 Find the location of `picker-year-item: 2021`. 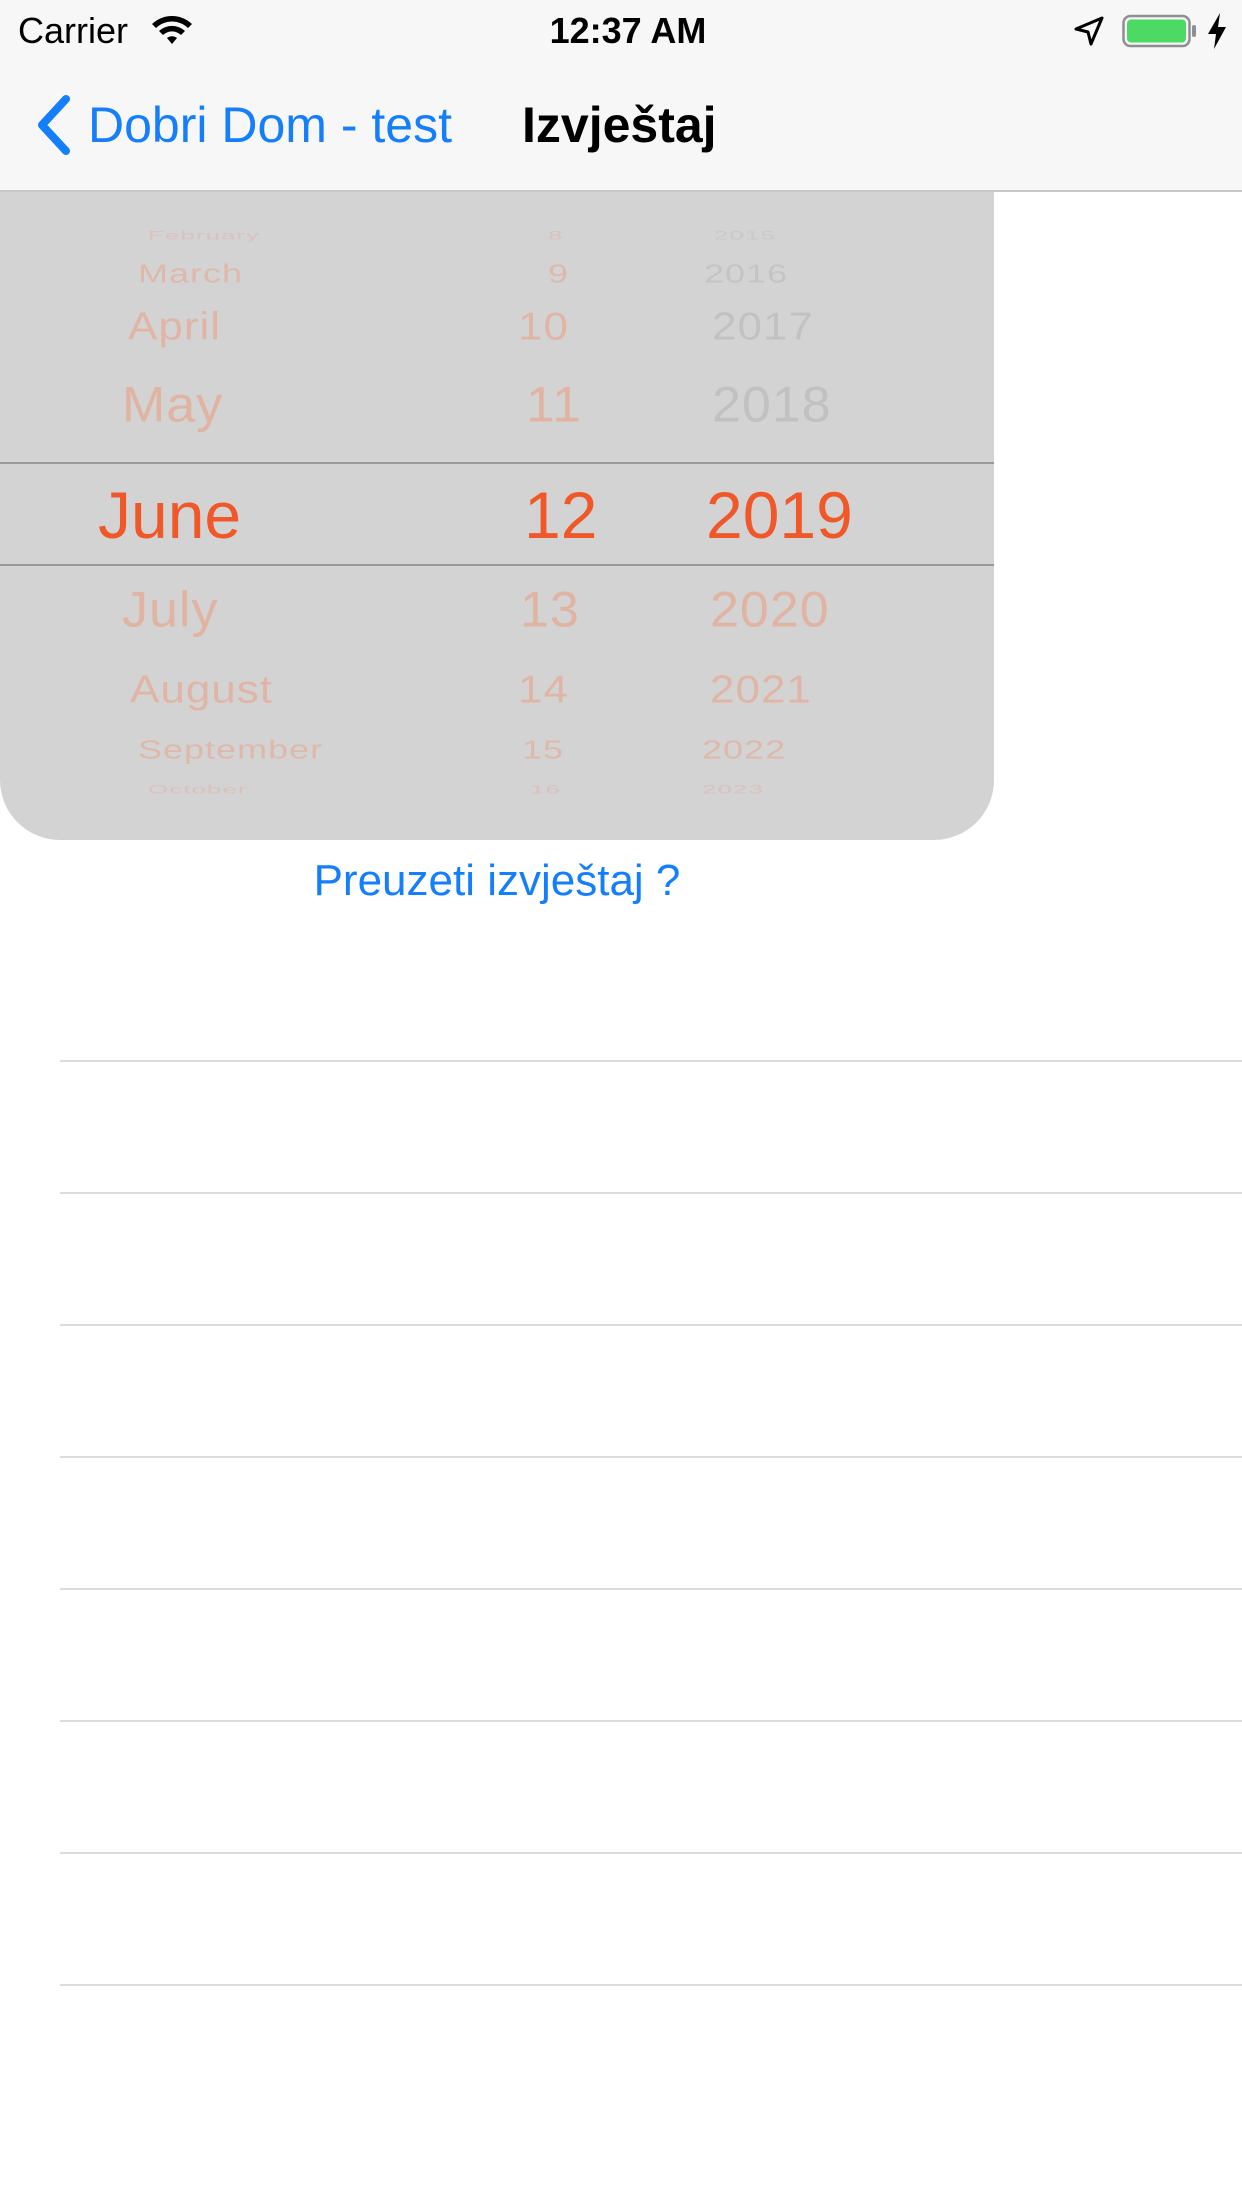

picker-year-item: 2021 is located at coordinates (761, 690).